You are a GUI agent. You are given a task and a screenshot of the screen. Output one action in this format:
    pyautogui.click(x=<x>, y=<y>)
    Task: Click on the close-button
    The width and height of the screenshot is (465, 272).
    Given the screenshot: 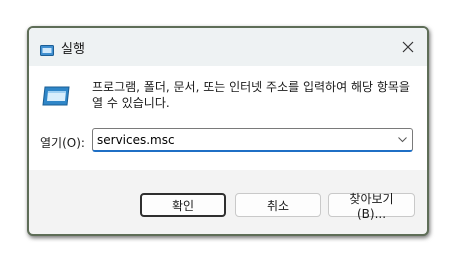 What is the action you would take?
    pyautogui.click(x=408, y=47)
    